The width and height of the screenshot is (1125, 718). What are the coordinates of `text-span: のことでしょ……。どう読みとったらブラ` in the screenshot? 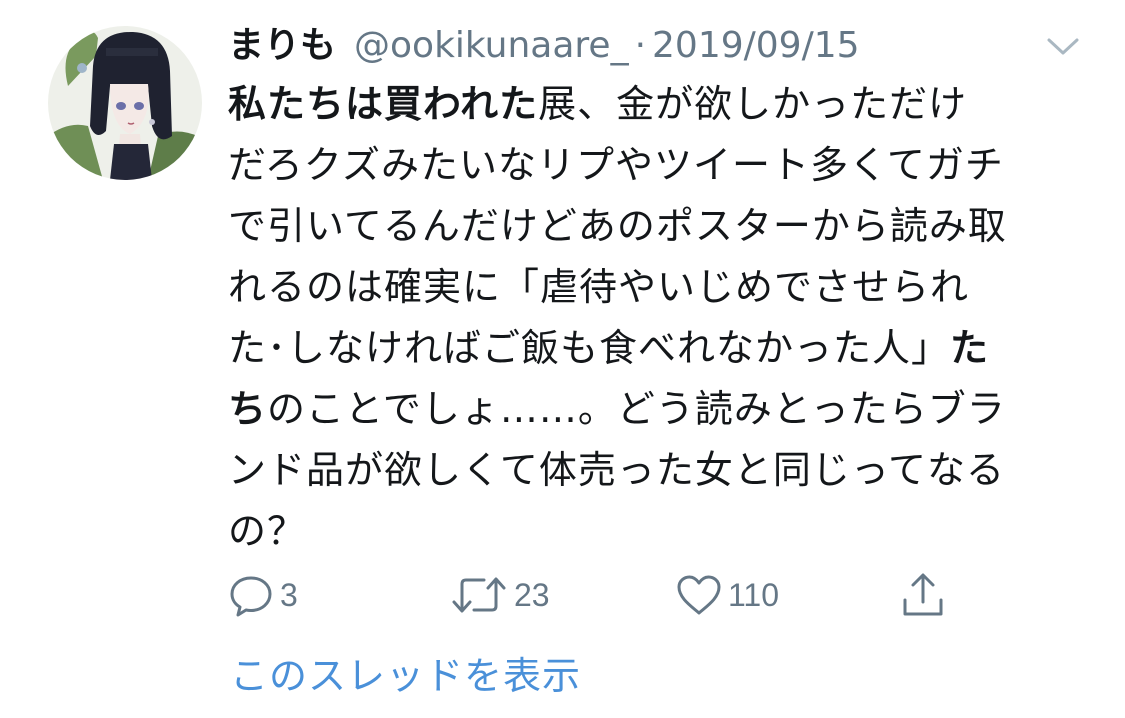 It's located at (636, 409).